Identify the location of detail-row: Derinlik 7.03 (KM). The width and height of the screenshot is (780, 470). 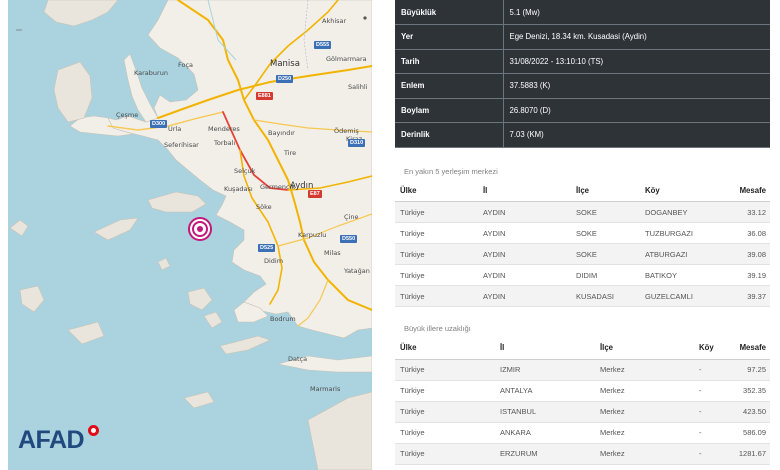
(582, 135).